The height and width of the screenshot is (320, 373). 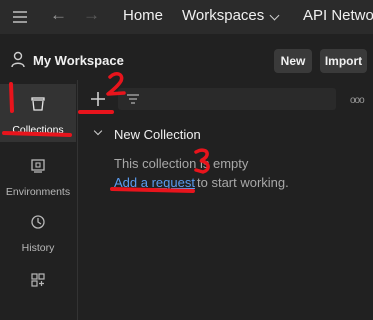 What do you see at coordinates (38, 166) in the screenshot?
I see `environments-icon` at bounding box center [38, 166].